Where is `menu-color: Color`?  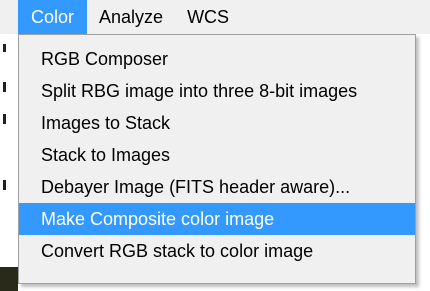
menu-color: Color is located at coordinates (53, 17).